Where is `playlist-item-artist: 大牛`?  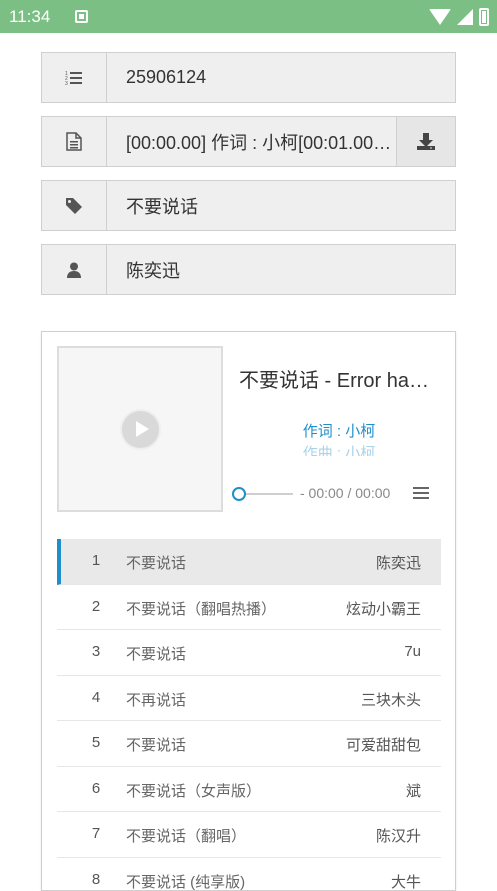
playlist-item-artist: 大牛 is located at coordinates (406, 881).